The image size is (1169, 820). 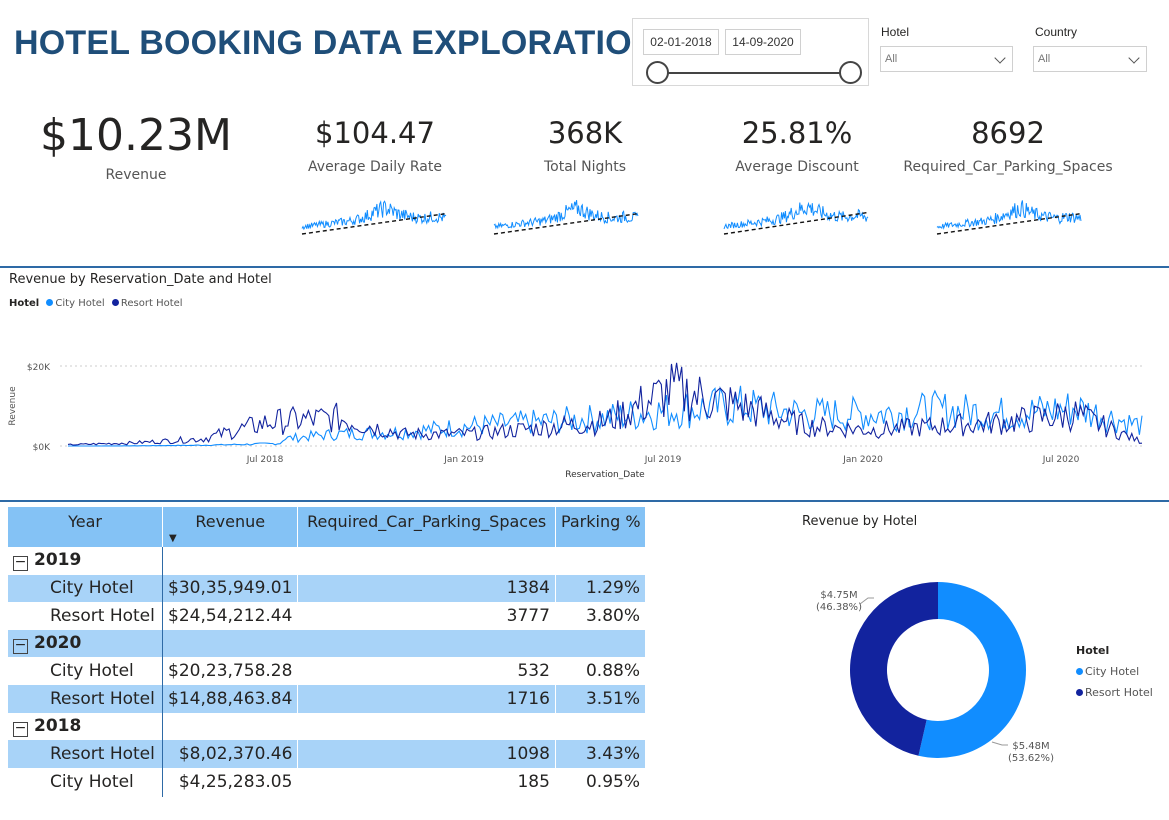 What do you see at coordinates (601, 698) in the screenshot?
I see `cell-parking-pct: 3.51%` at bounding box center [601, 698].